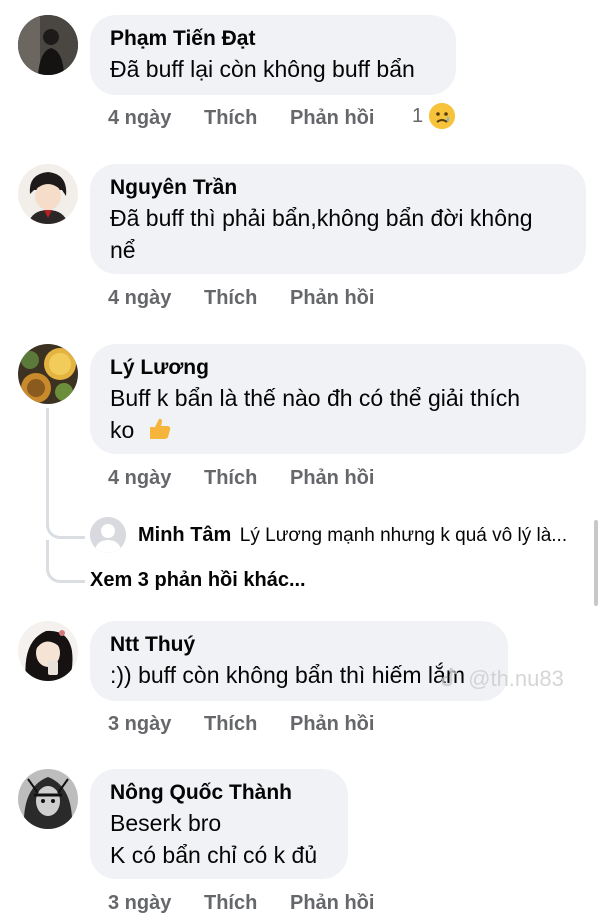 This screenshot has width=600, height=924. I want to click on comment-text-line: ko, so click(338, 431).